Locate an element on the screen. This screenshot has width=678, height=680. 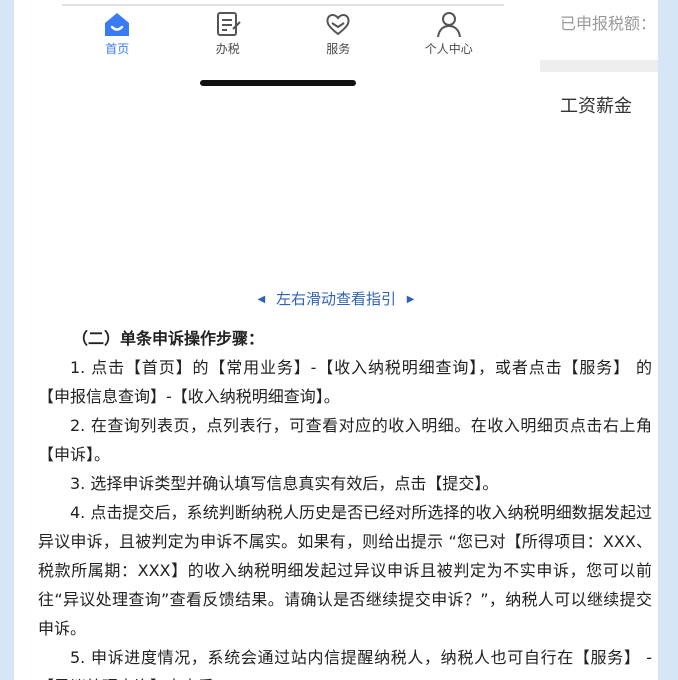
bottom-tab-bar: 首页 办税 服务 个人中心 is located at coordinates (283, 33).